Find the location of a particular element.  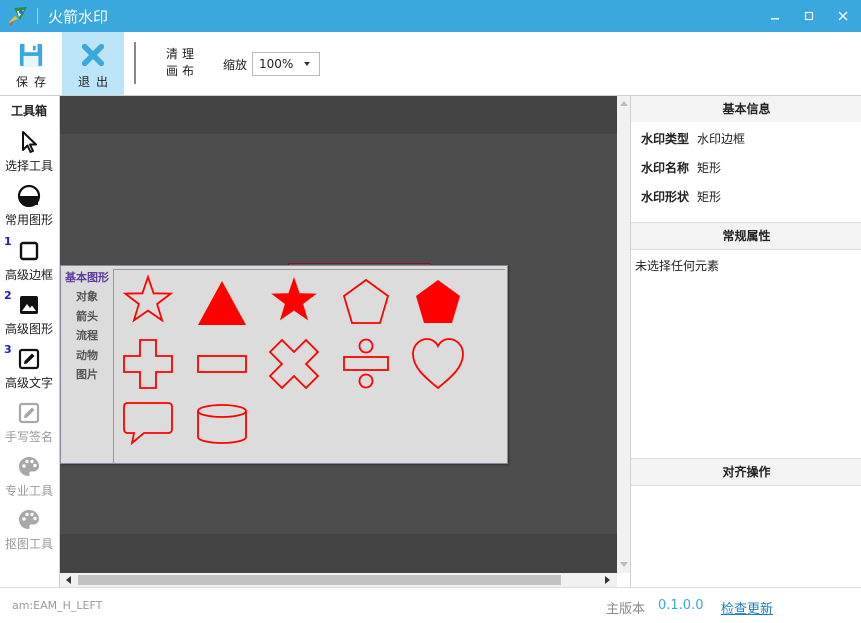

category-objects: 对象 is located at coordinates (87, 296).